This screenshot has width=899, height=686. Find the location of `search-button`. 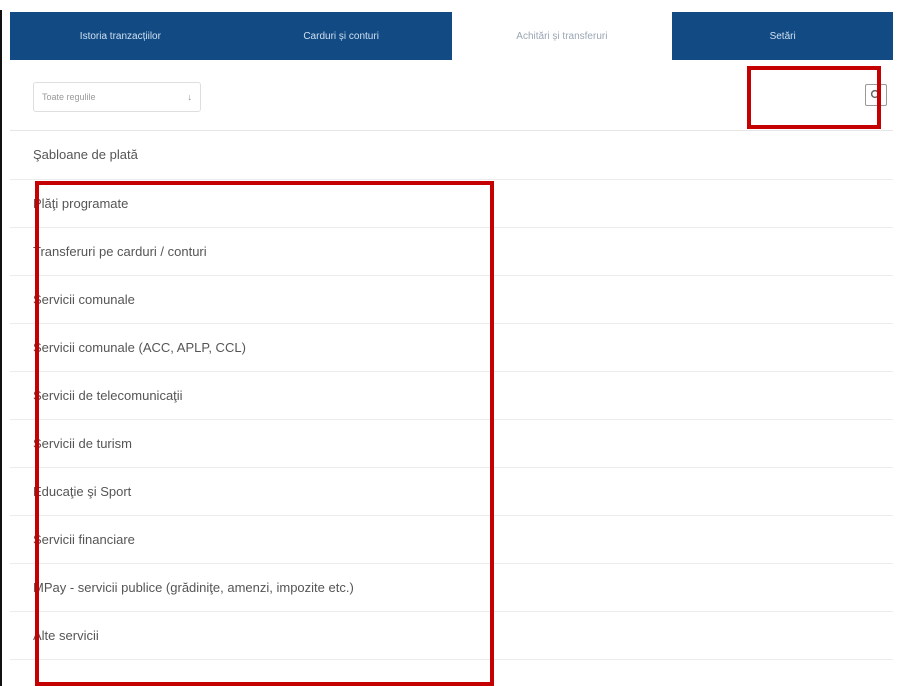

search-button is located at coordinates (876, 95).